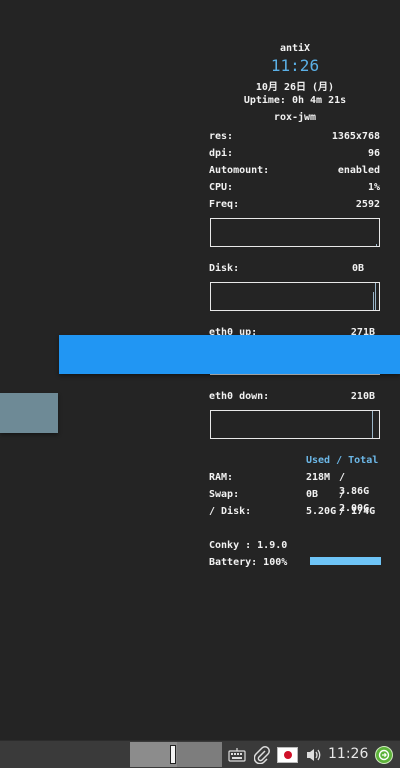 This screenshot has width=400, height=768. What do you see at coordinates (229, 354) in the screenshot?
I see `dragged-window-bar` at bounding box center [229, 354].